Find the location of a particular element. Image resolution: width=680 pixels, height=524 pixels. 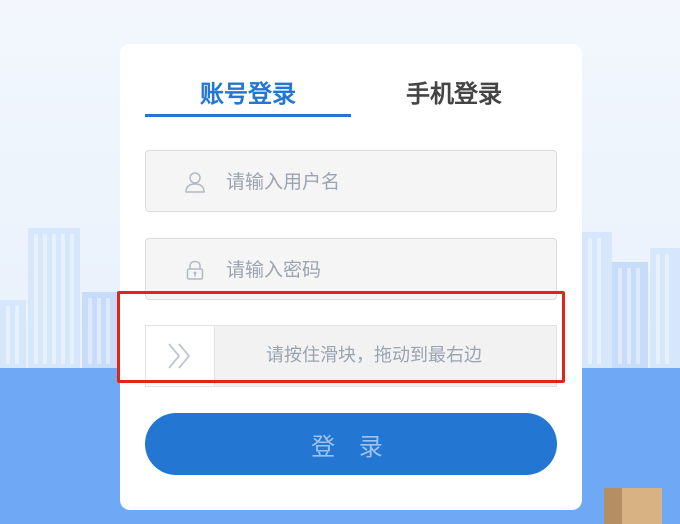

username-field is located at coordinates (351, 181).